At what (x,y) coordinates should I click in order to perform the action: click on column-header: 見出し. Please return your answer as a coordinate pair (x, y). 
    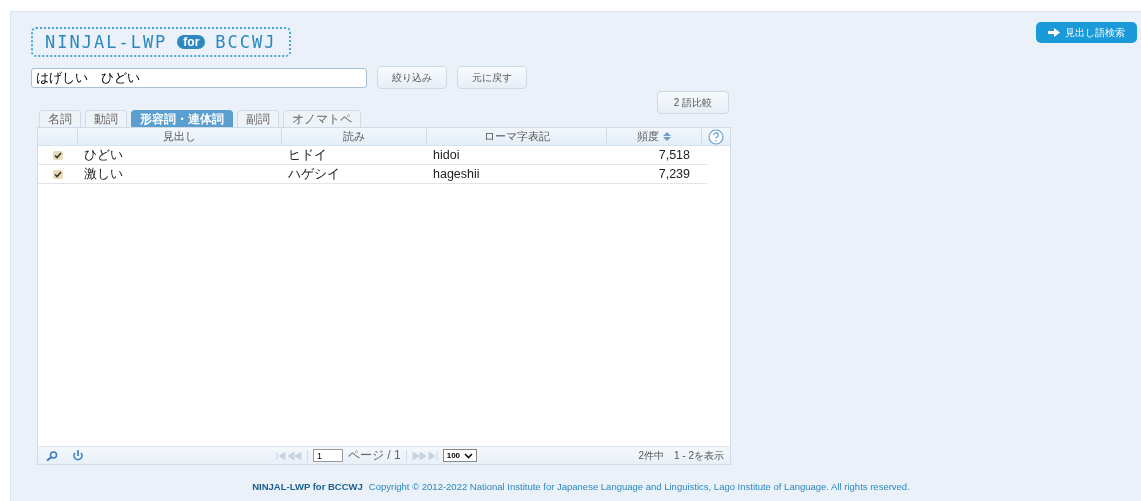
    Looking at the image, I should click on (180, 136).